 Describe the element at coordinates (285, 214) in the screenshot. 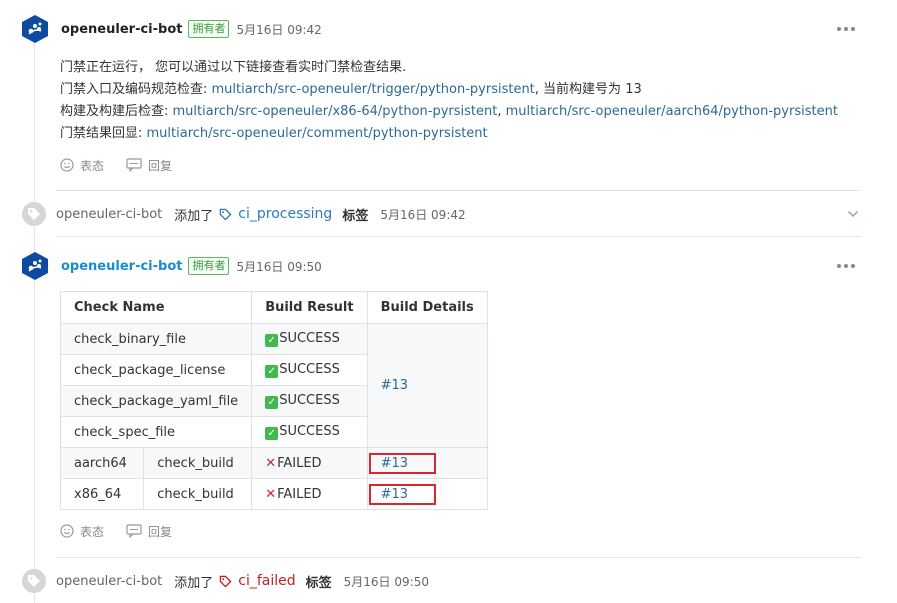

I see `label-name: ci_processing` at that location.